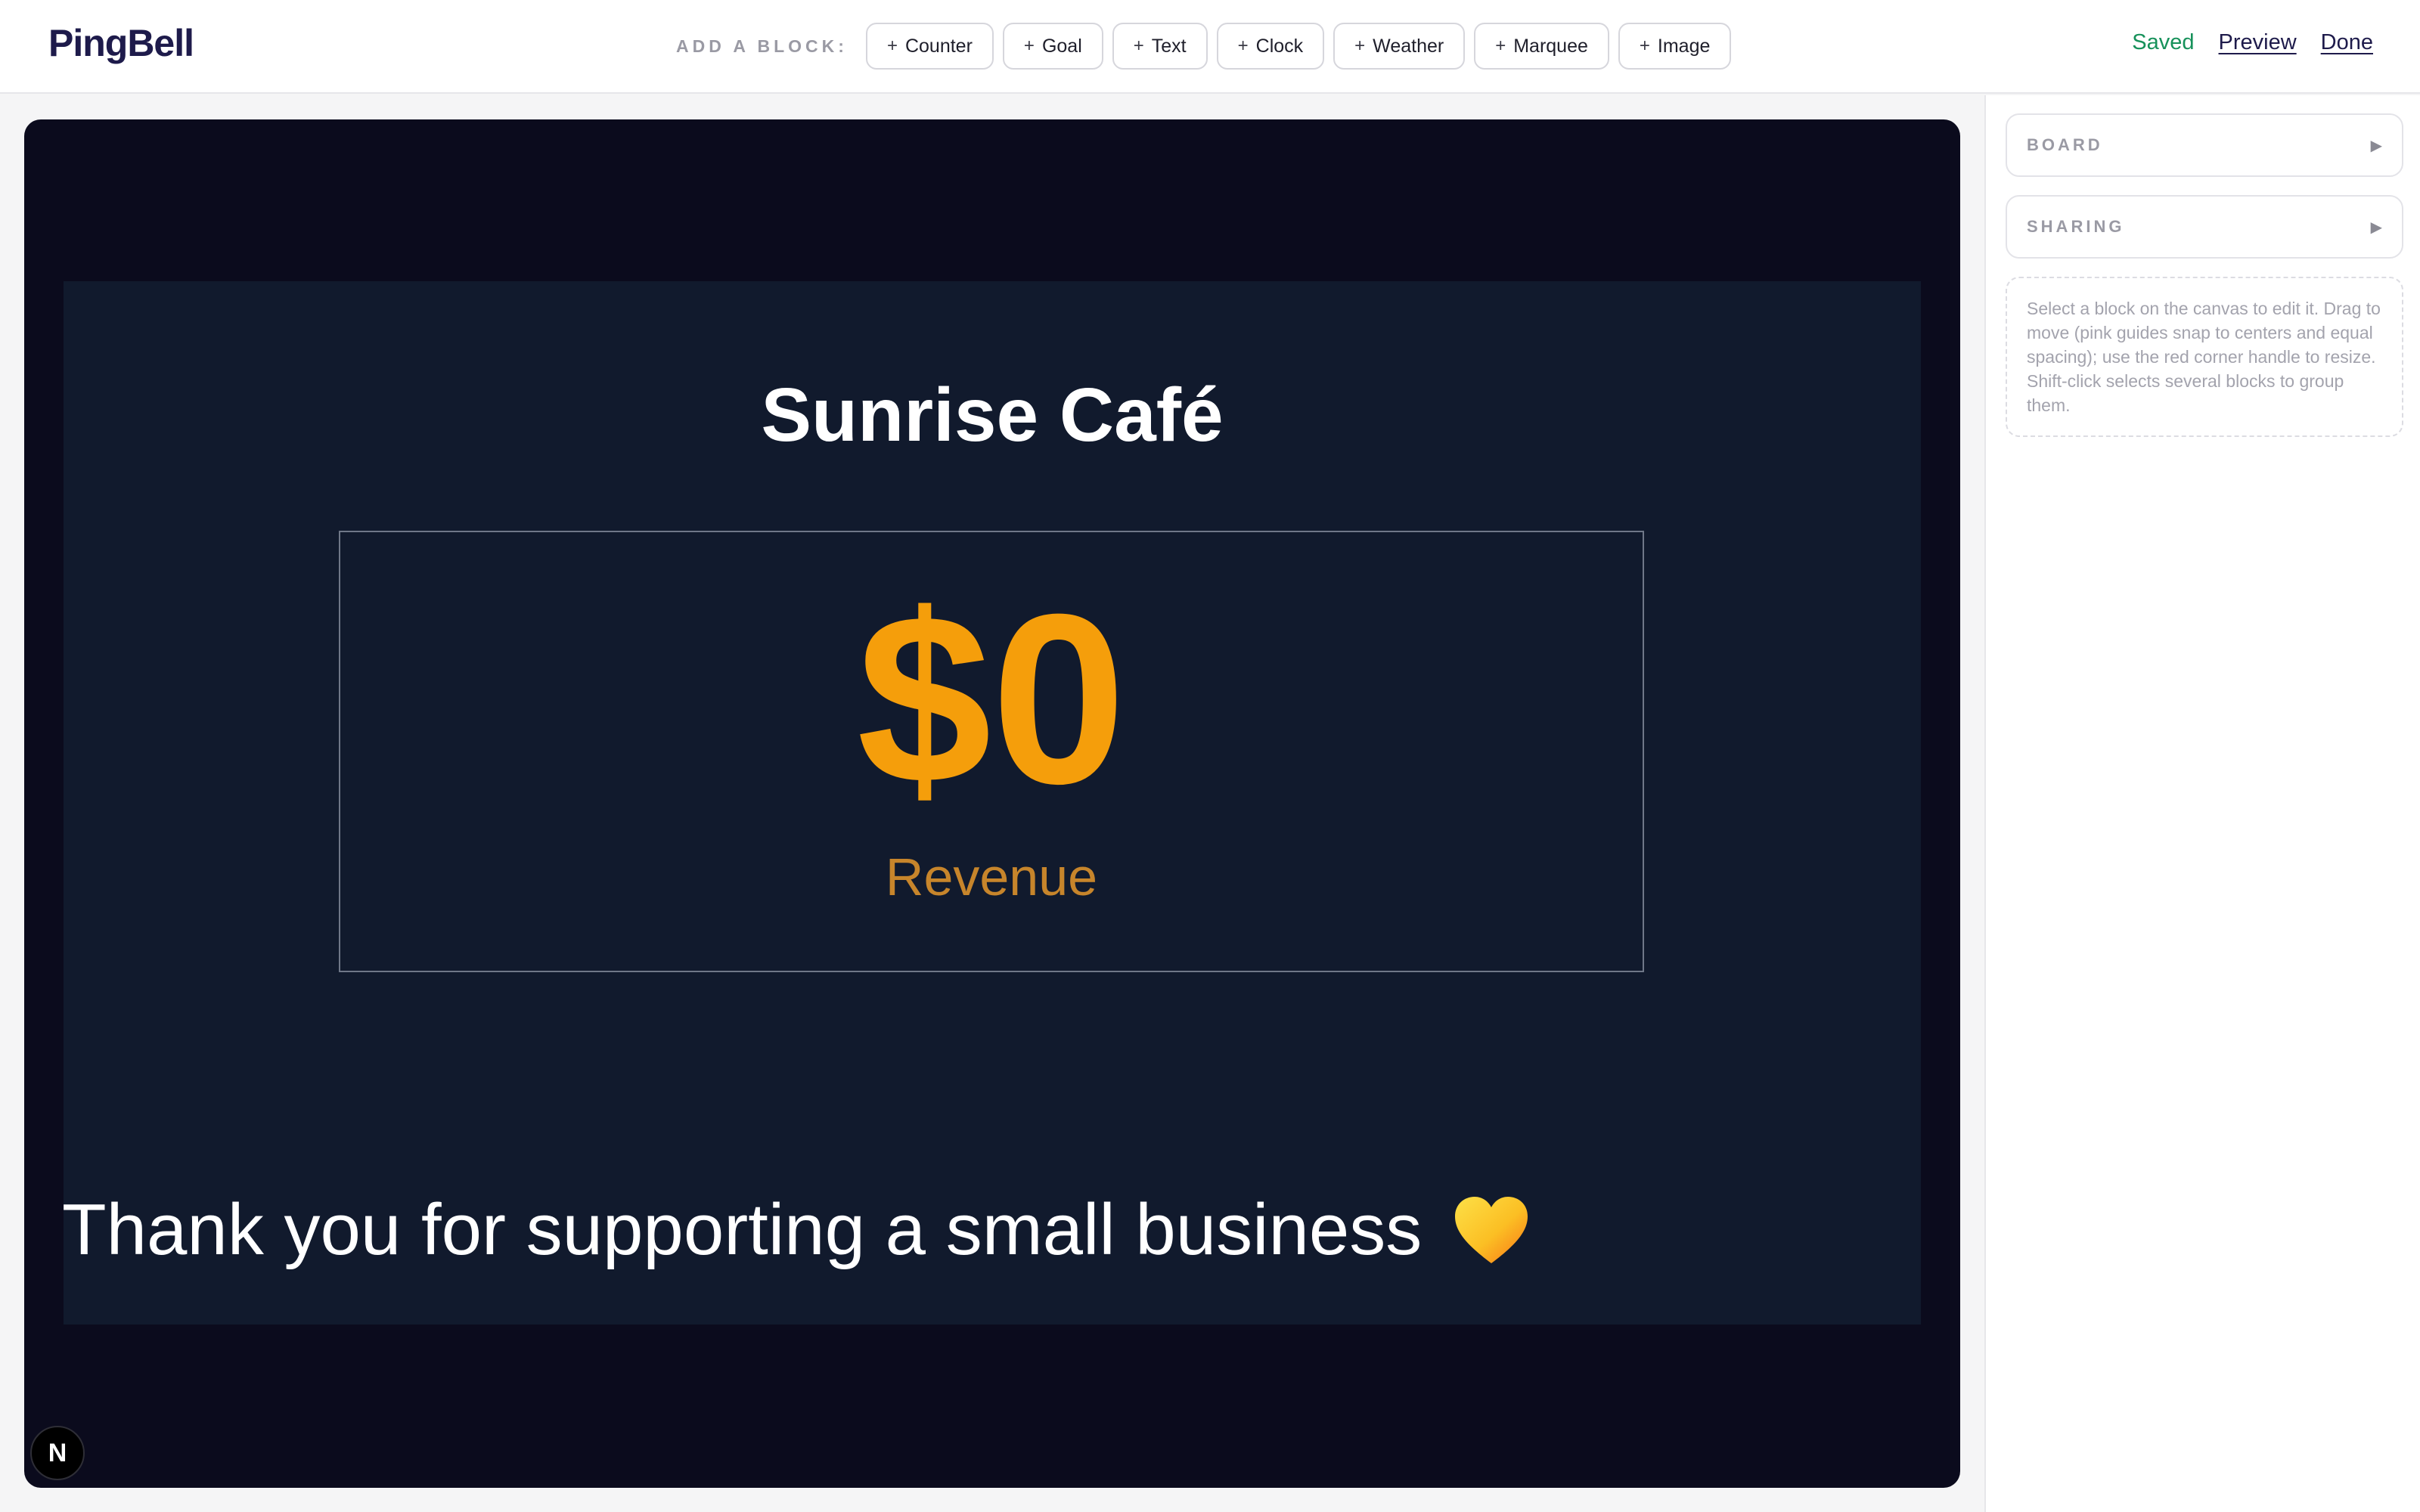 The width and height of the screenshot is (2420, 1512). I want to click on add-text-button: + Text, so click(1160, 46).